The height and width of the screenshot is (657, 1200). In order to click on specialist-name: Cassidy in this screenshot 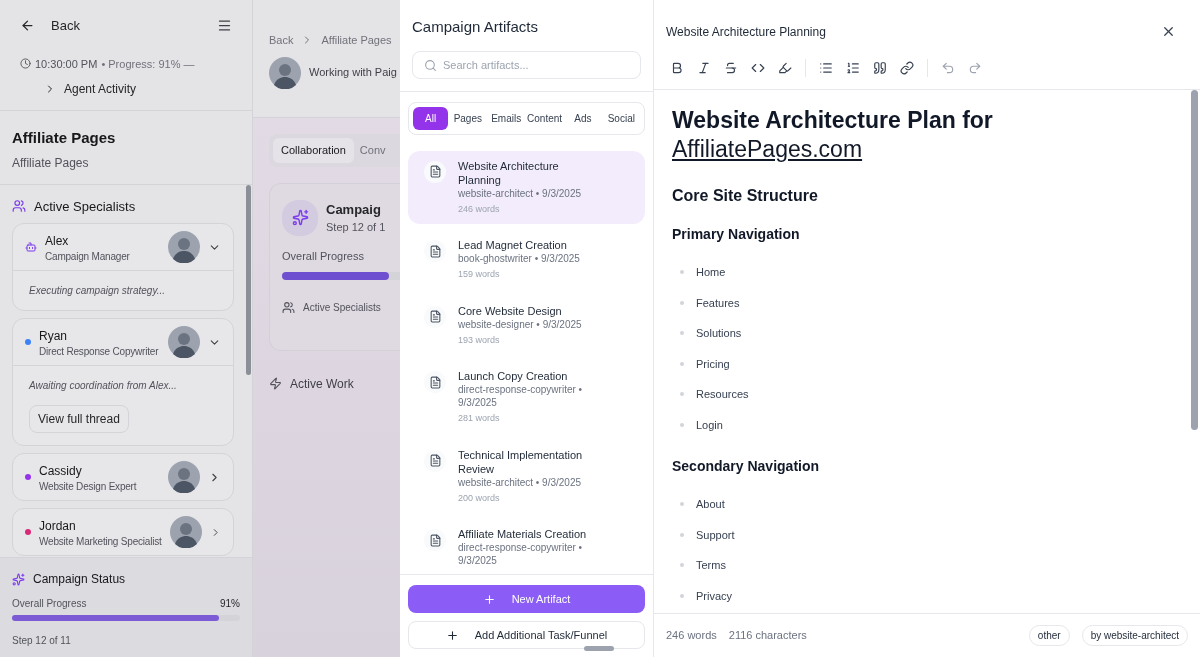, I will do `click(61, 471)`.